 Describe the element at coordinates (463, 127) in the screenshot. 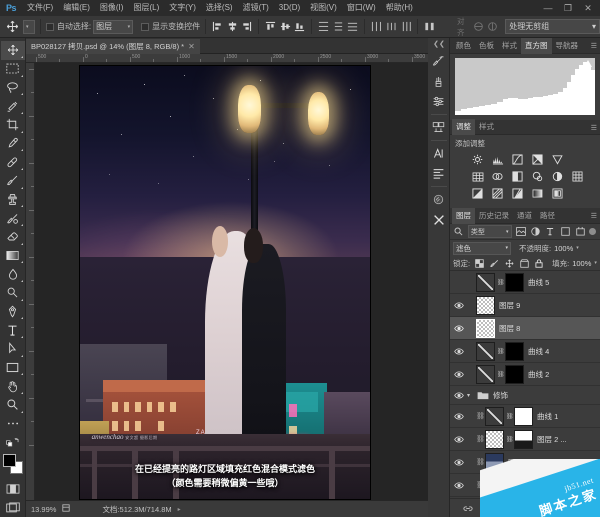

I see `tab-adjustments: 调整` at that location.